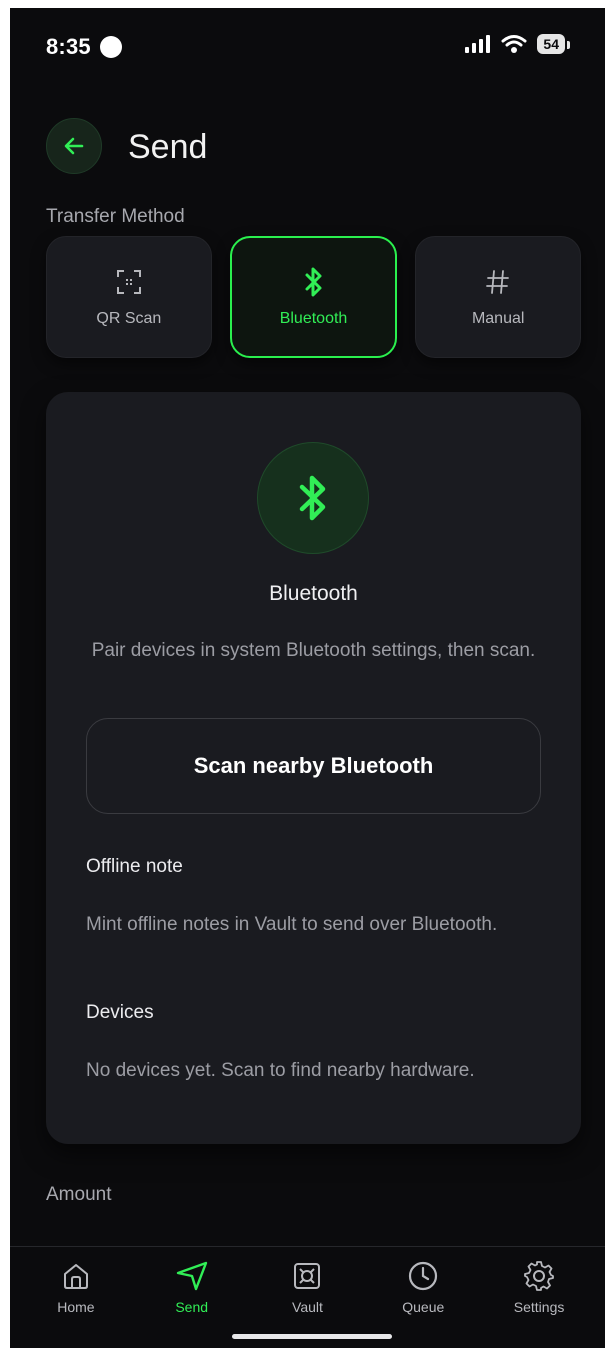  I want to click on hash-icon, so click(498, 282).